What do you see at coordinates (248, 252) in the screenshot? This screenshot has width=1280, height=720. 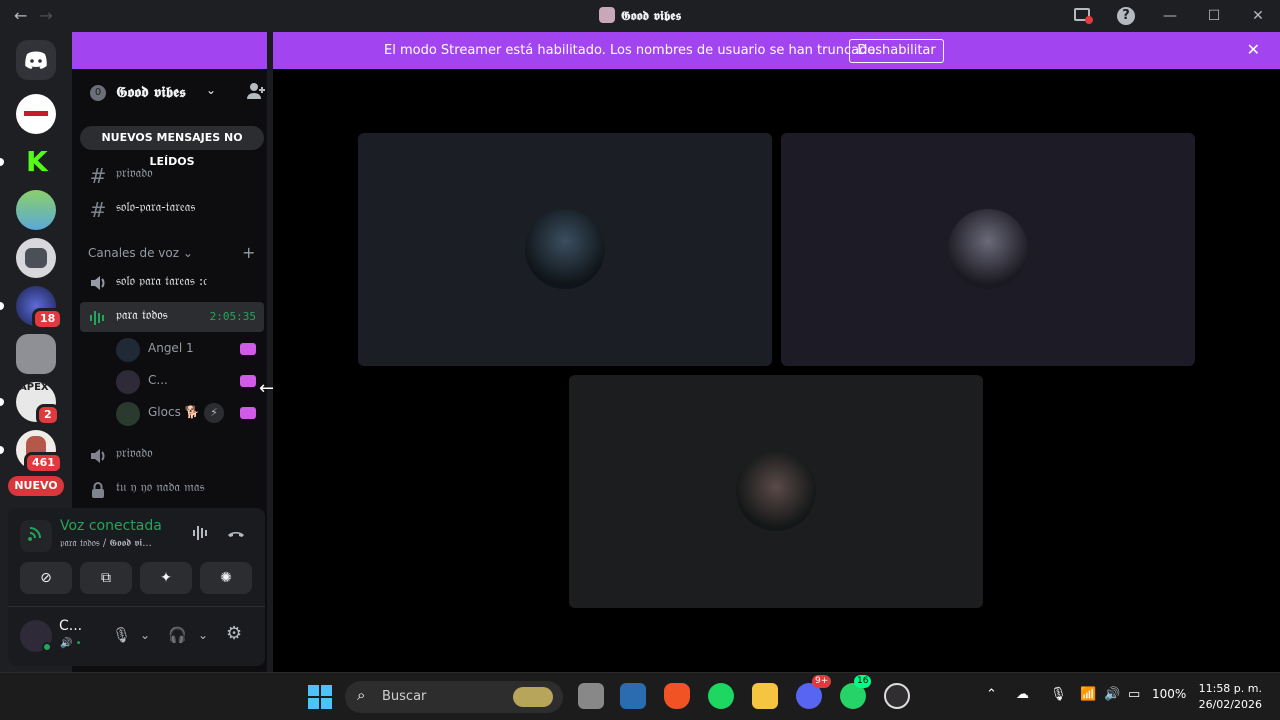 I see `add-channel-icon: +` at bounding box center [248, 252].